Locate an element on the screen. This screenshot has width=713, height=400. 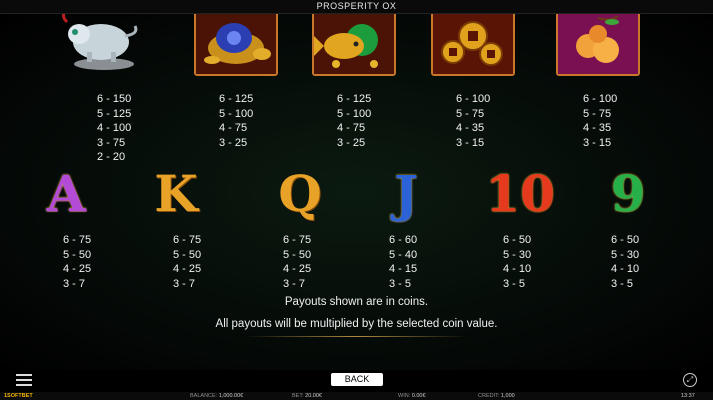
bet-display: BET: 20.00€ is located at coordinates (307, 396).